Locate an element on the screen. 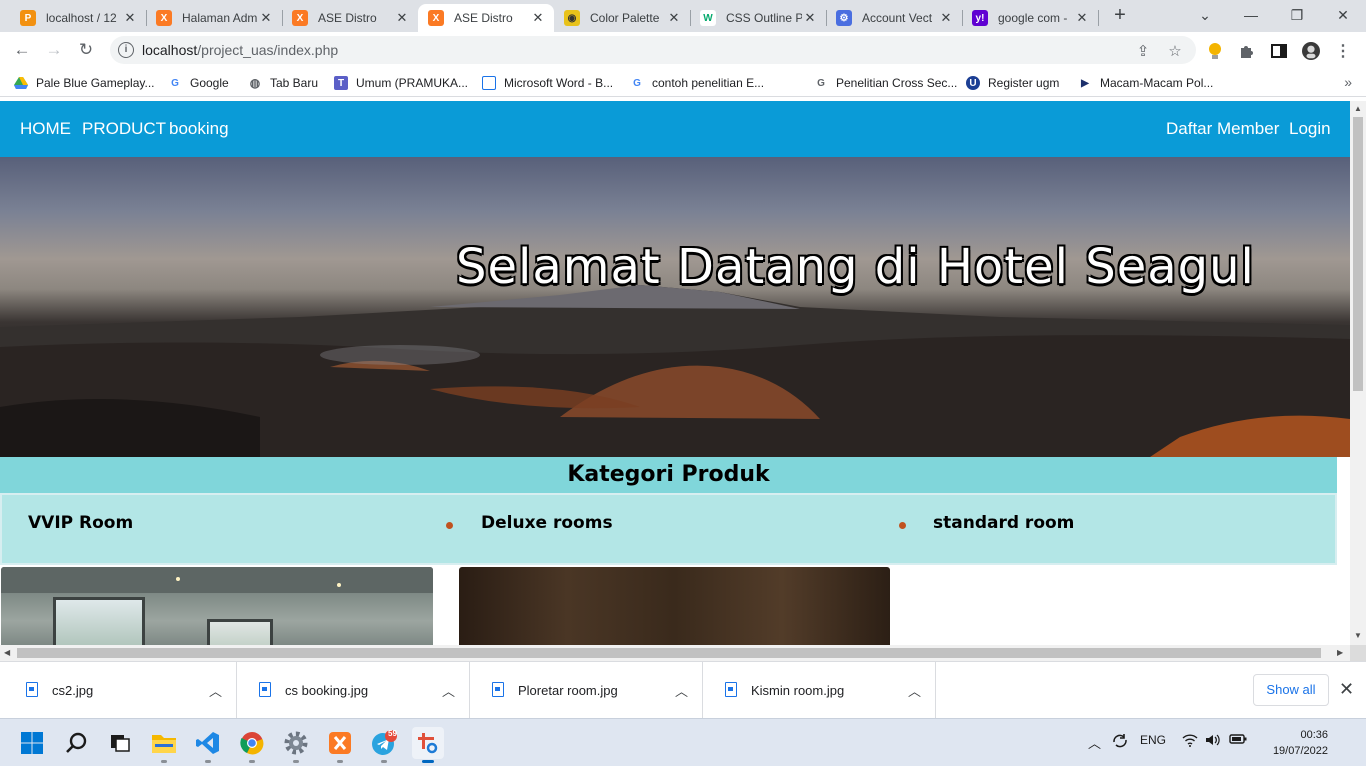 Image resolution: width=1366 pixels, height=766 pixels. tab-google-com: y! google com - ✕ is located at coordinates (1030, 18).